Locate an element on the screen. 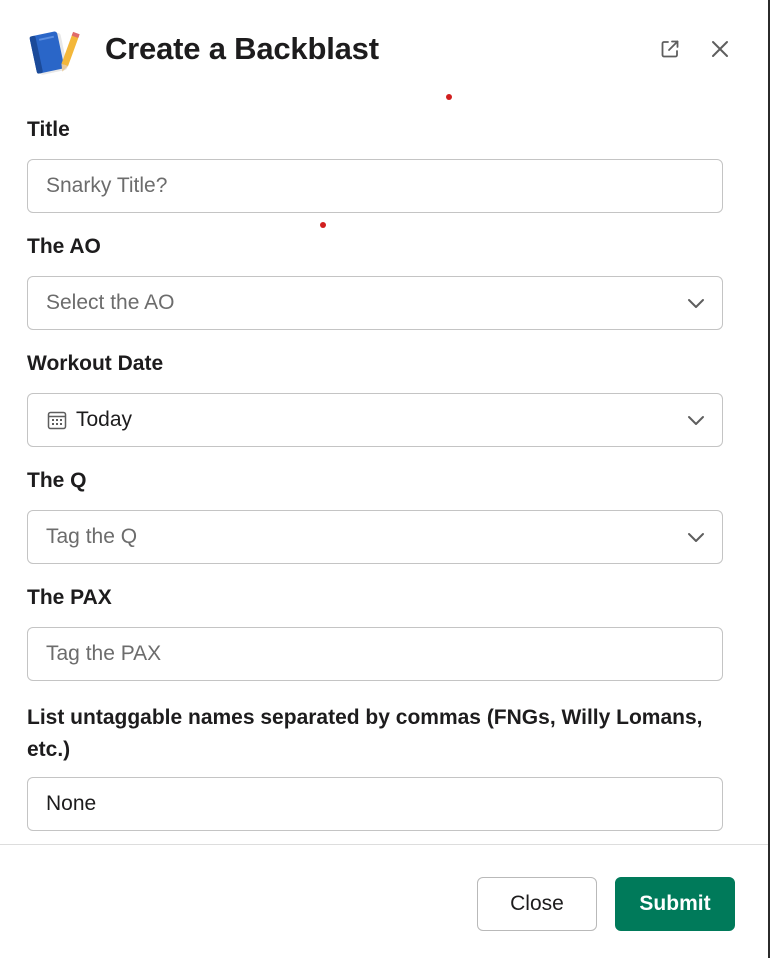  open-in-new-window-button is located at coordinates (670, 51).